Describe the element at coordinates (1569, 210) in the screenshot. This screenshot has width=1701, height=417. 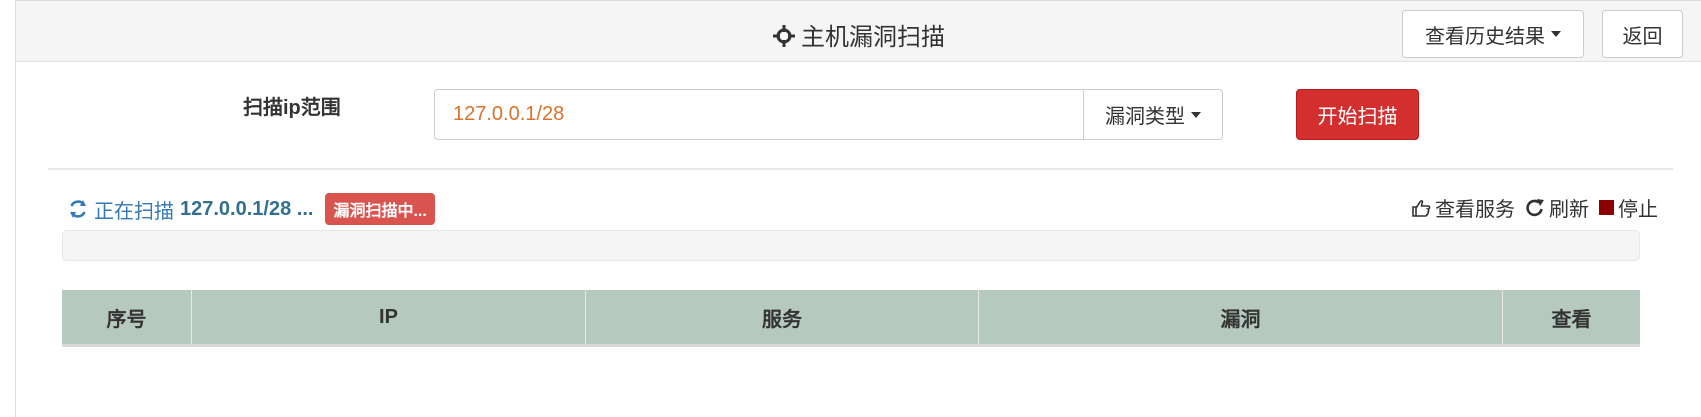
I see `refresh-label: 刷新` at that location.